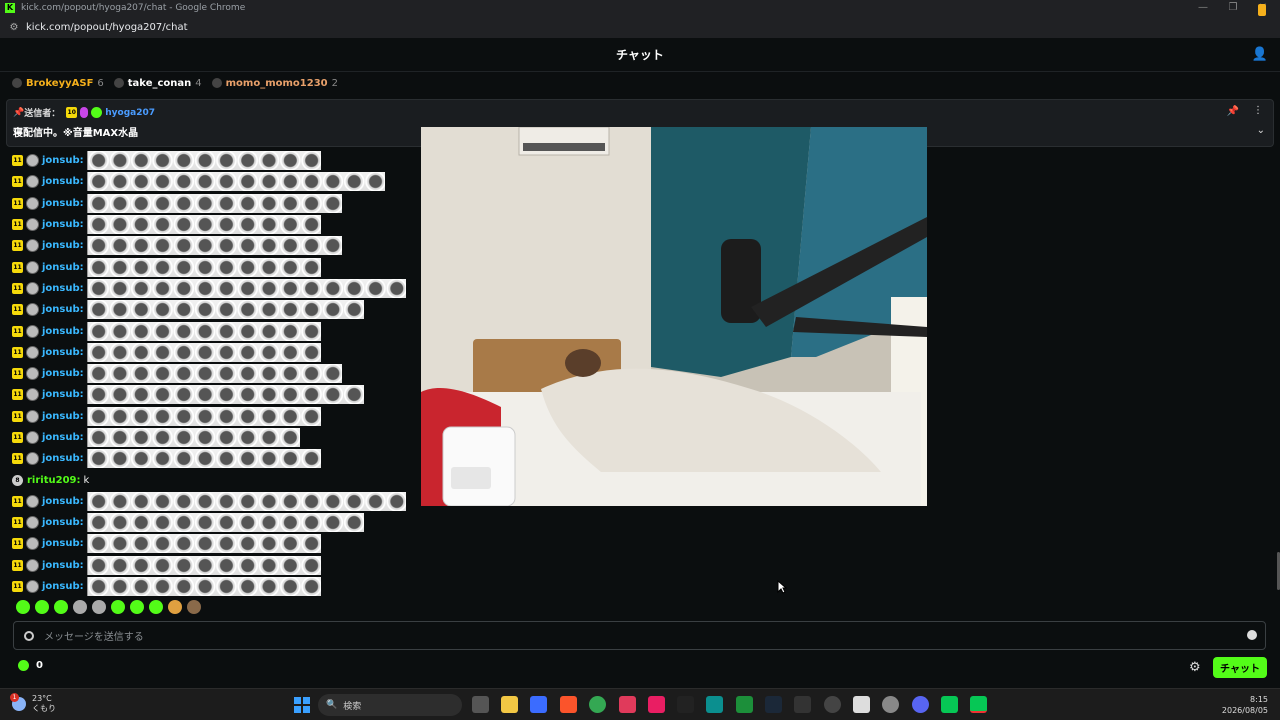  I want to click on taskbar-clock: 8:15 2026/08/05, so click(1245, 705).